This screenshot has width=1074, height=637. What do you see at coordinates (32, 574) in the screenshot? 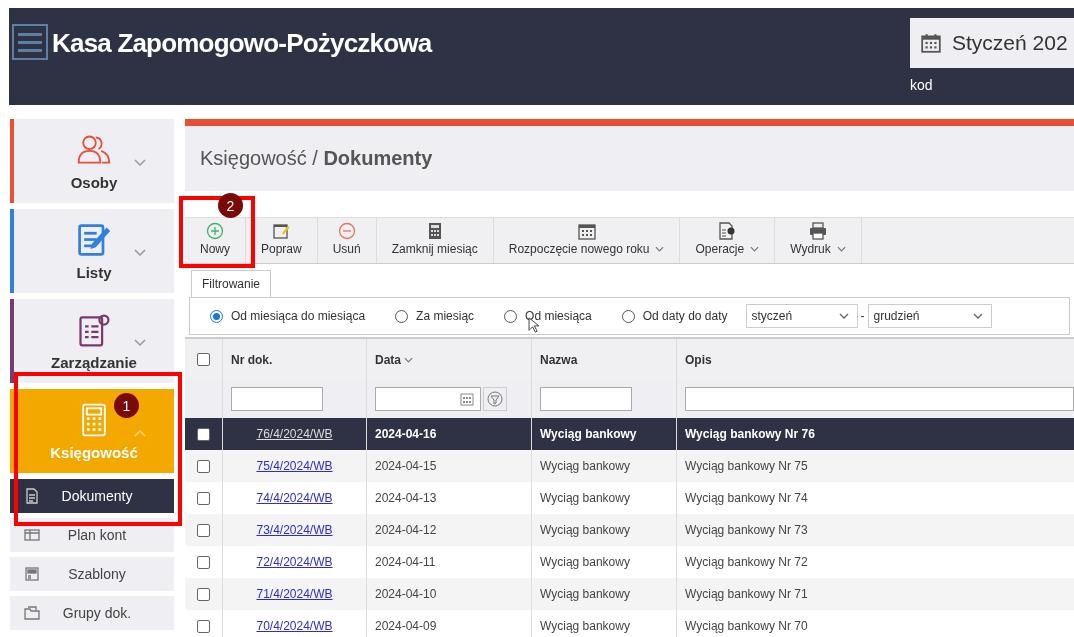
I see `template-icon` at bounding box center [32, 574].